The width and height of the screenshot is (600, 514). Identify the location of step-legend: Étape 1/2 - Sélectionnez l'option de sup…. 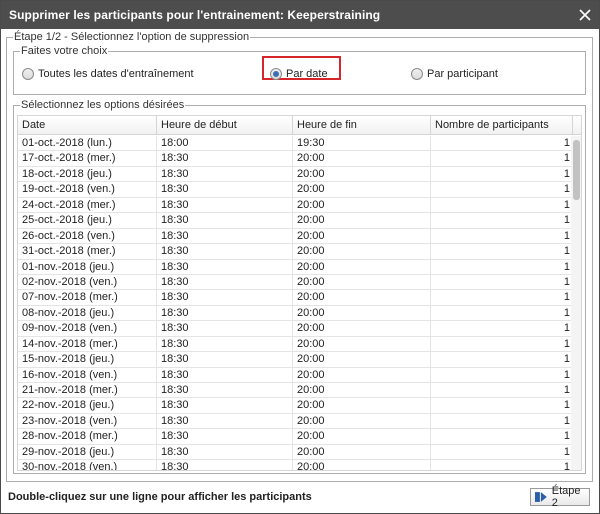
(132, 37).